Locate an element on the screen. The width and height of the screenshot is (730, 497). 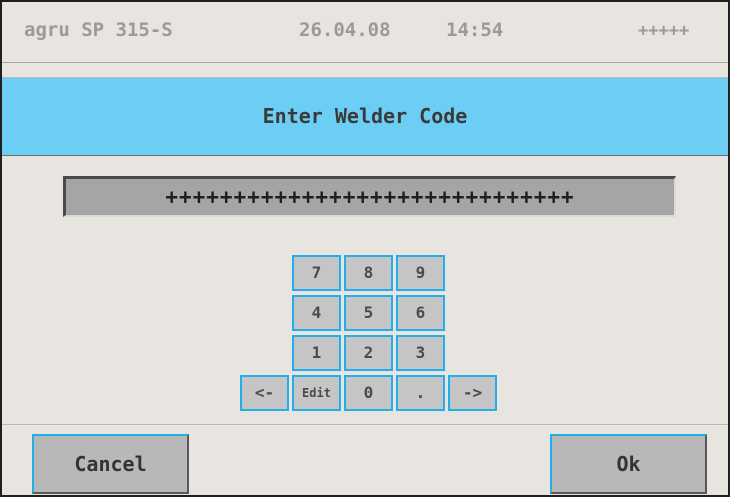
key-6: 6 is located at coordinates (420, 313).